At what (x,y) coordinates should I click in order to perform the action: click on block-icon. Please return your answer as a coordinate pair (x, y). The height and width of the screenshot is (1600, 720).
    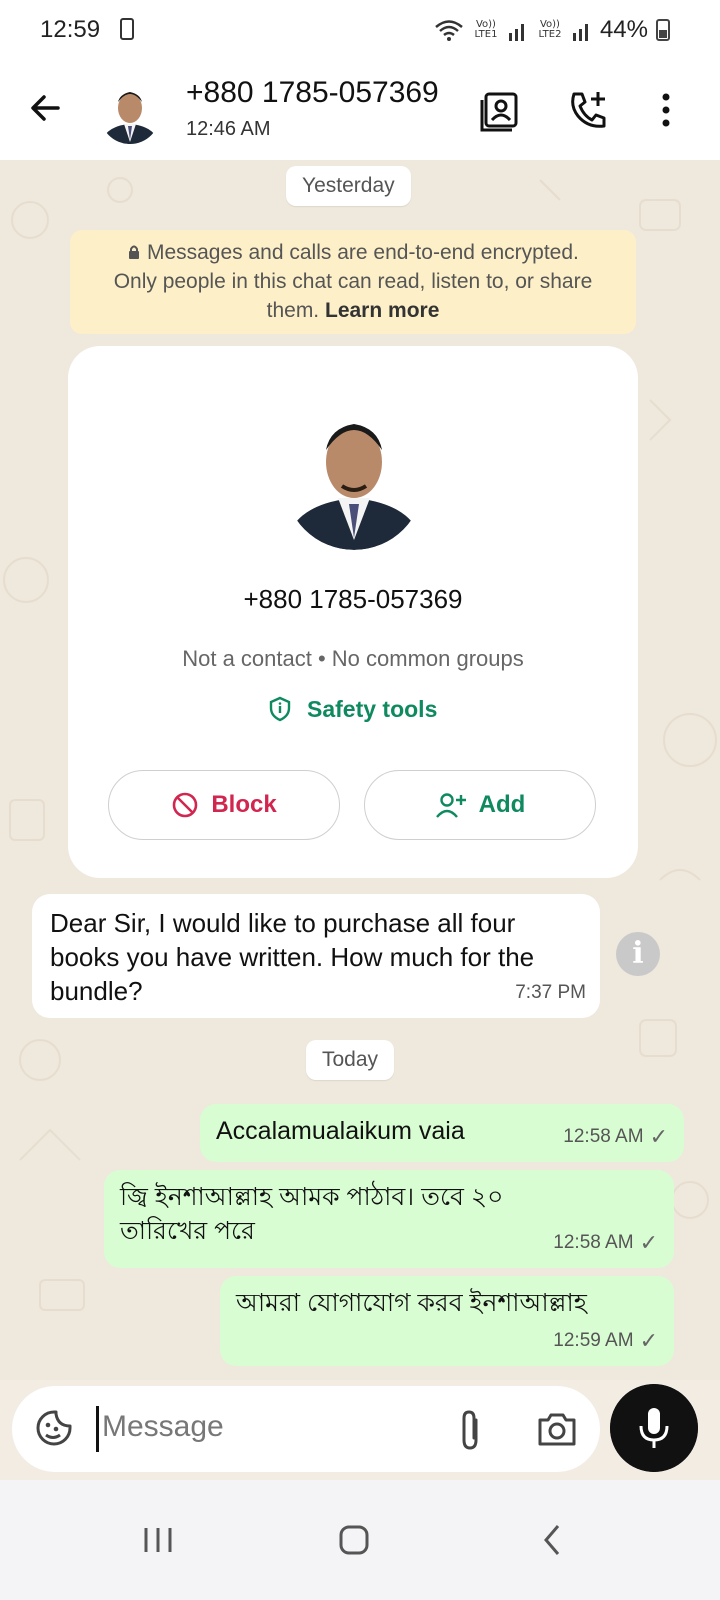
    Looking at the image, I should click on (185, 805).